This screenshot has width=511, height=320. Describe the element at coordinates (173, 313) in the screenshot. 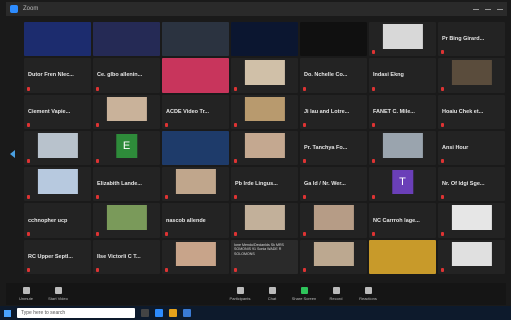

I see `file-explorer-icon` at that location.